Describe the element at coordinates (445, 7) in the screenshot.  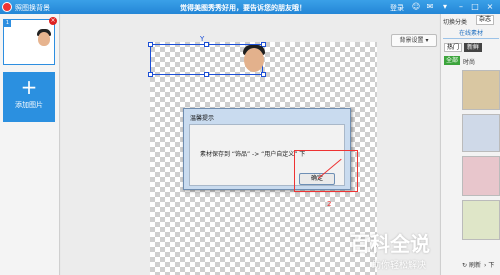
I see `menu-icon: ▾` at that location.